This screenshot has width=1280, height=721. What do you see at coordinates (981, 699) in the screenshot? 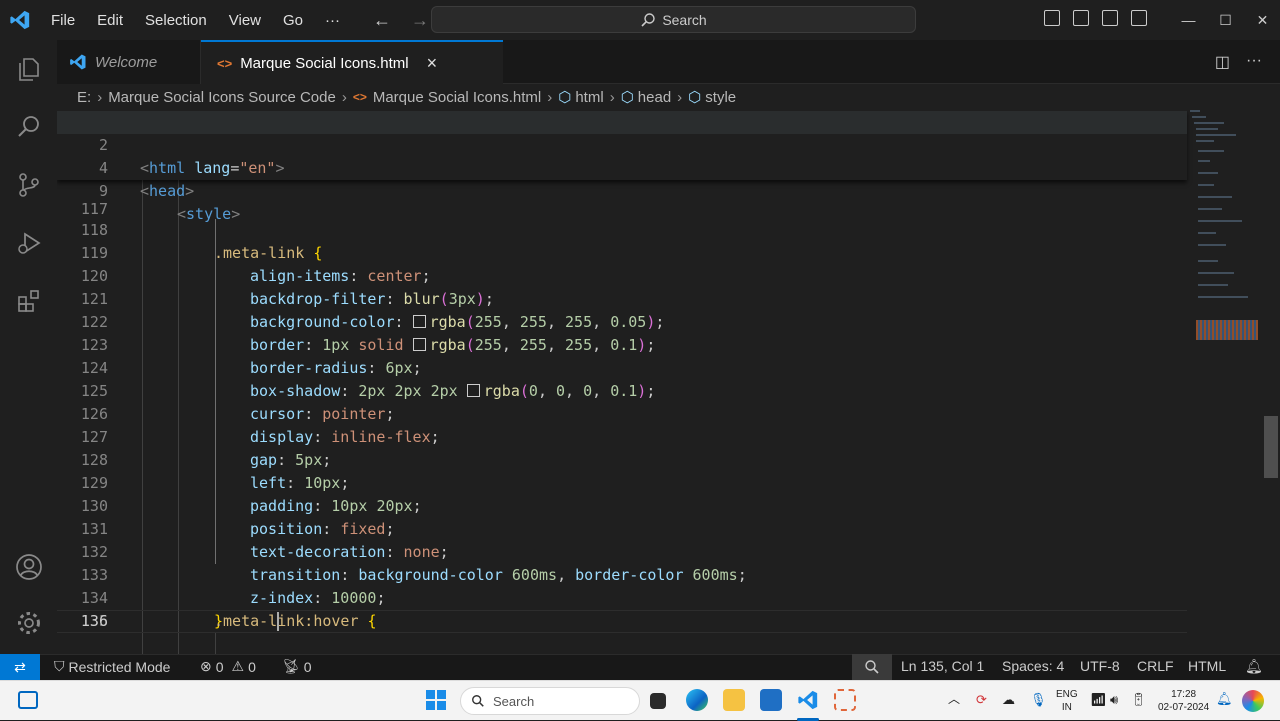
I see `tray-app-icon: ⟳` at bounding box center [981, 699].